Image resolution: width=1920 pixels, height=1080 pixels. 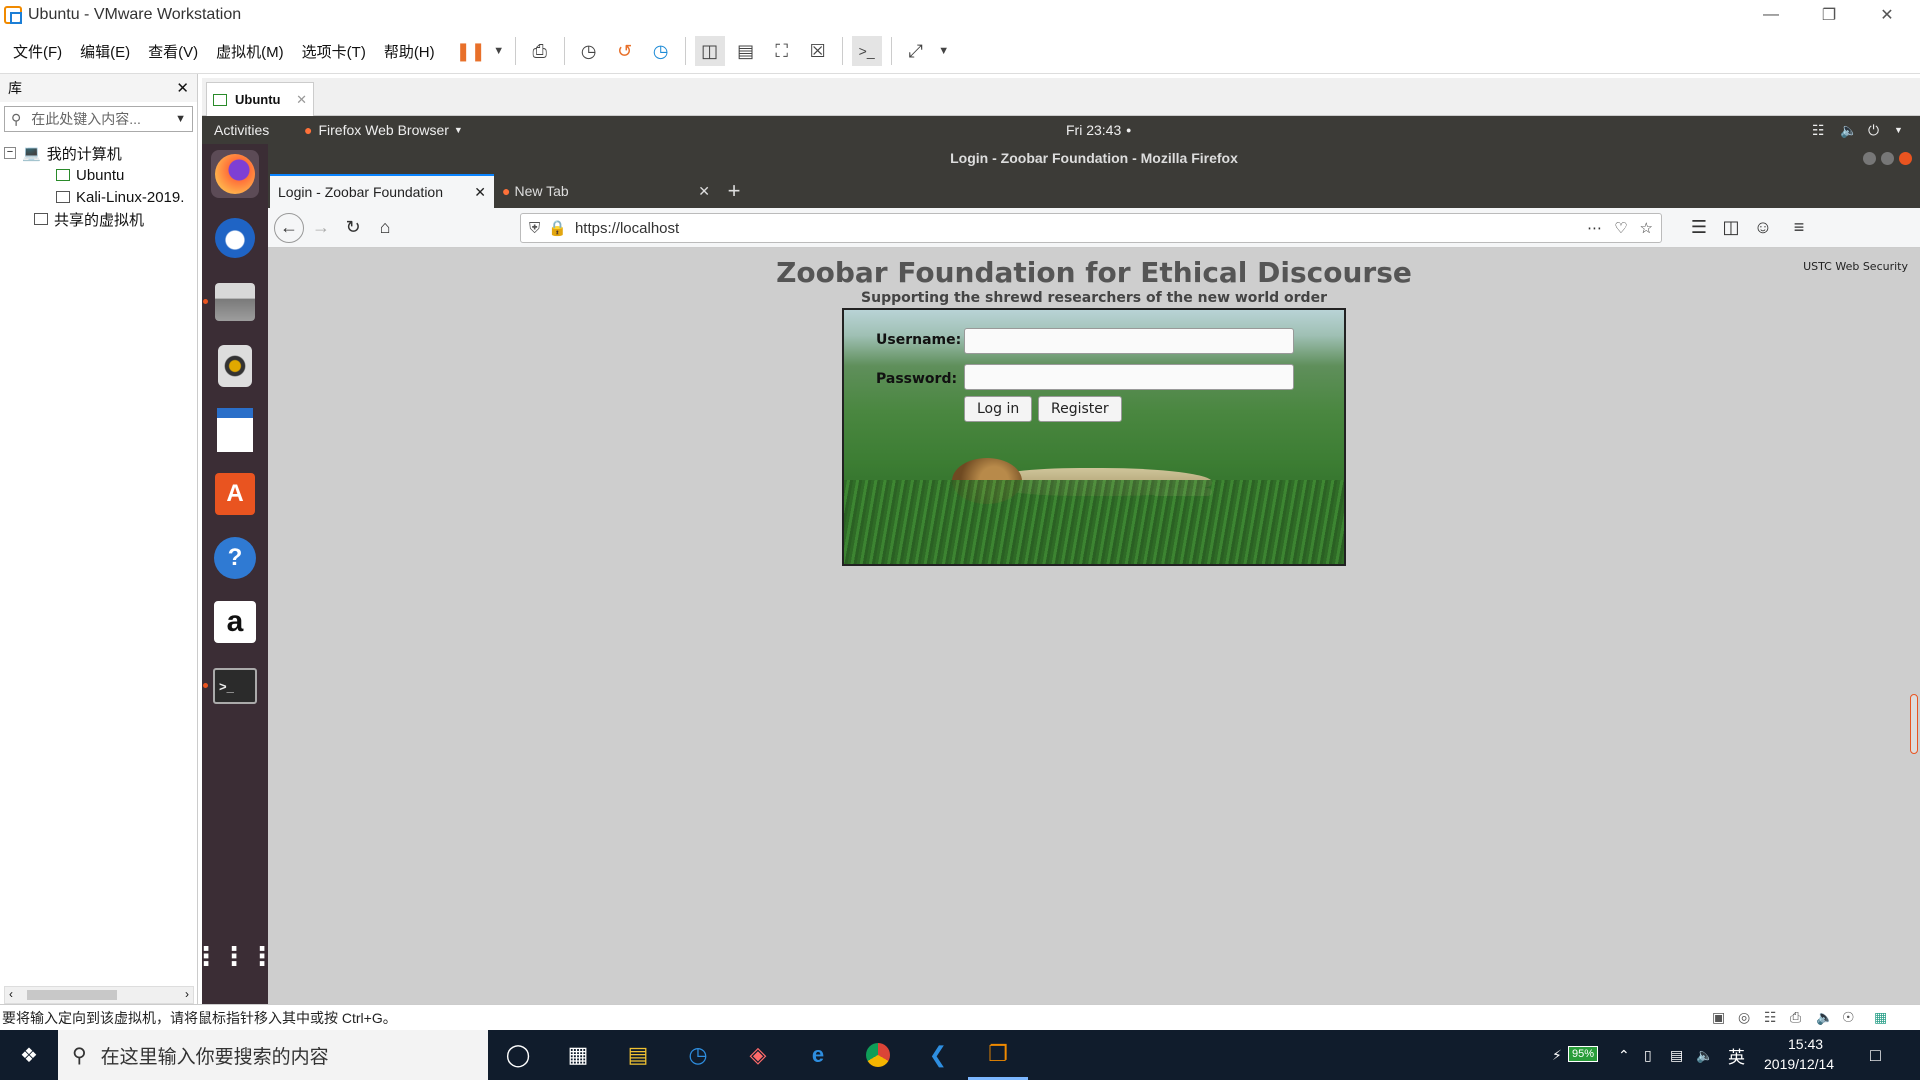 I want to click on windows-start-icon: ❖, so click(x=29, y=1055).